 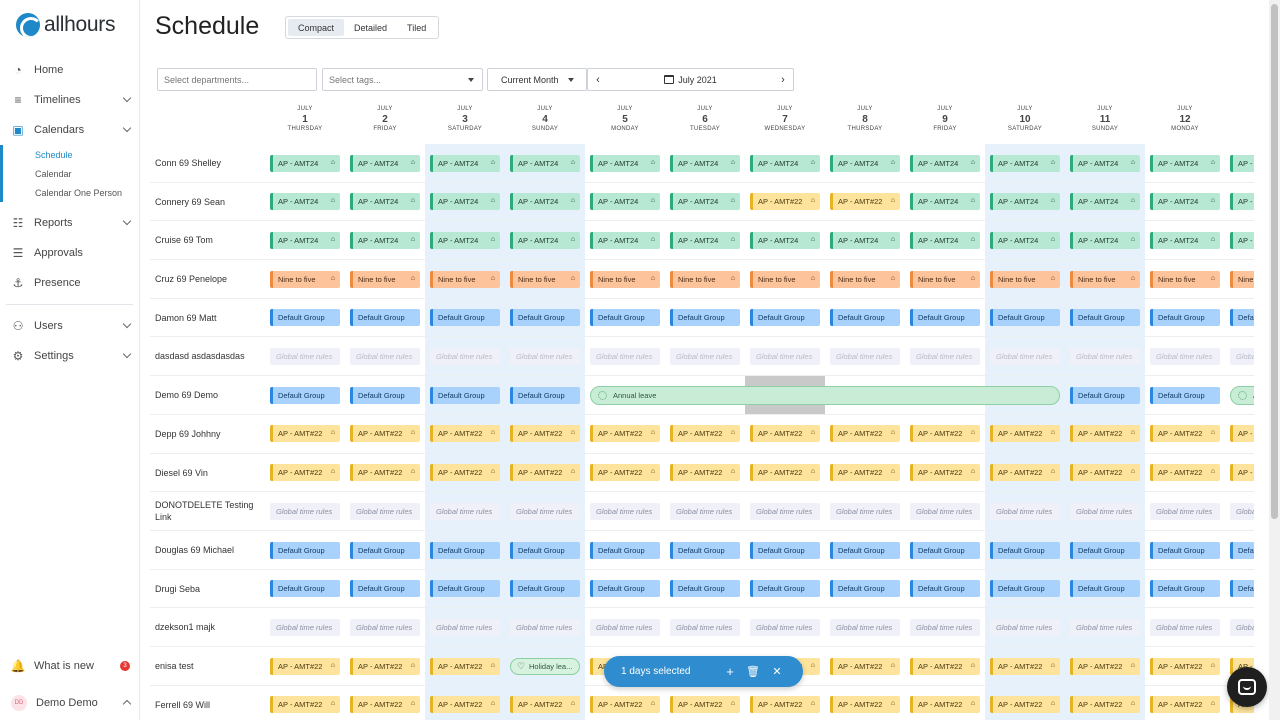 What do you see at coordinates (1247, 687) in the screenshot?
I see `chat-button` at bounding box center [1247, 687].